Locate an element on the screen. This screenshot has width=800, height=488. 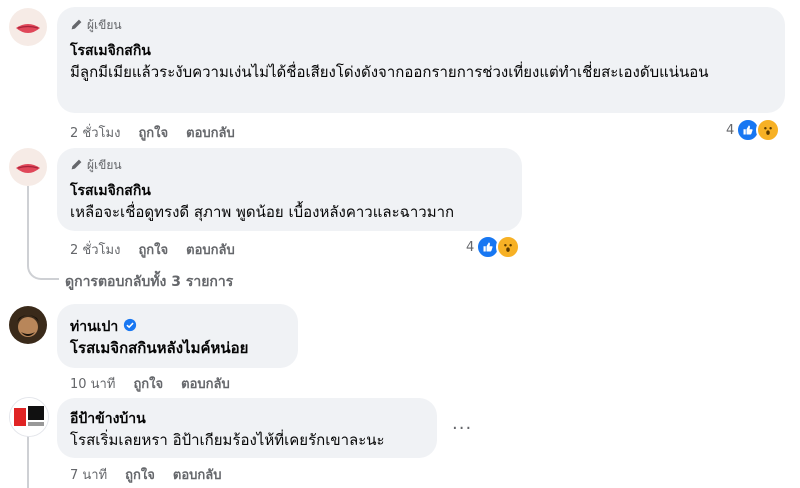
comment-time: 7 นาที is located at coordinates (88, 474).